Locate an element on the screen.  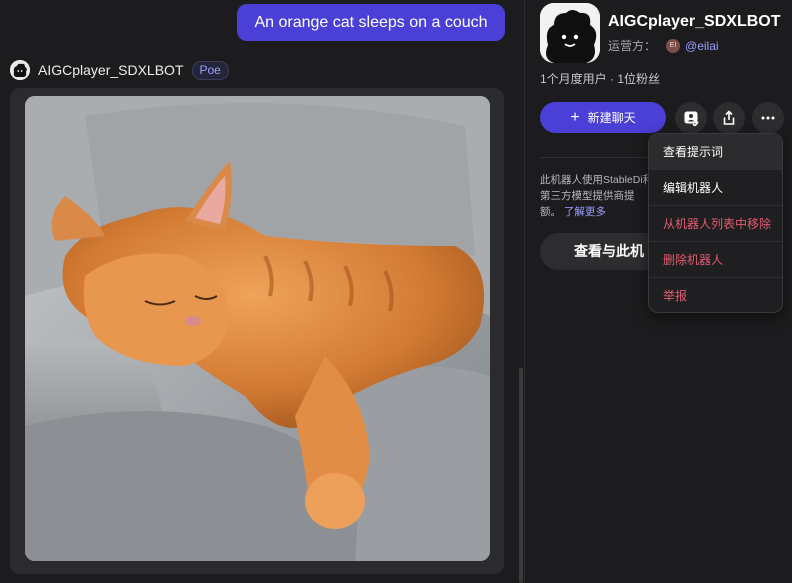
more-icon is located at coordinates (768, 118).